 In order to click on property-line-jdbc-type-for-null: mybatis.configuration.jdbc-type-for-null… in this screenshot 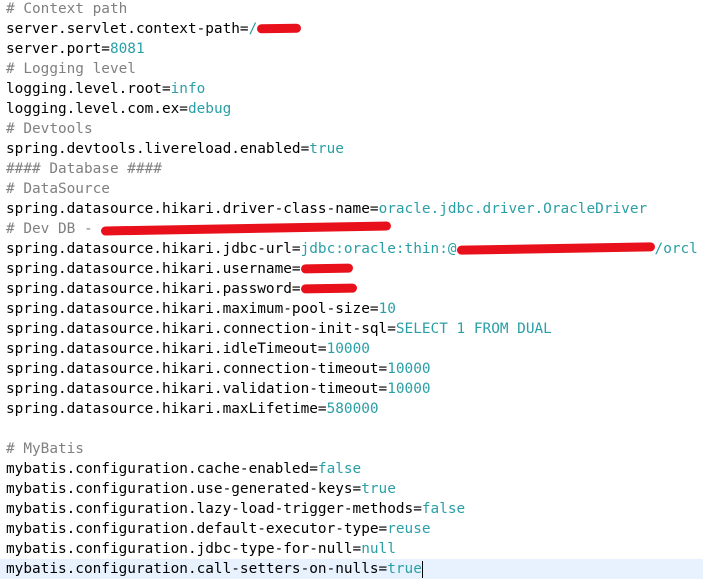, I will do `click(201, 549)`.